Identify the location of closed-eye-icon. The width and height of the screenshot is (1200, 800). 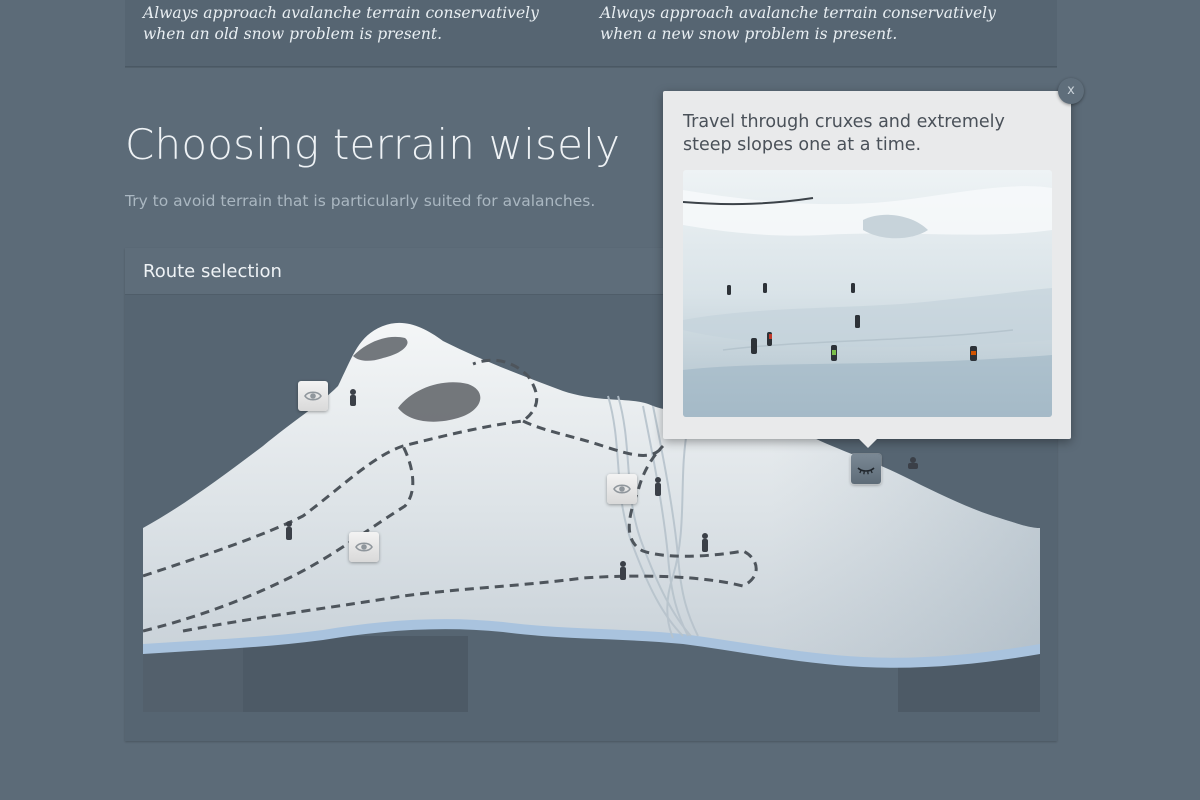
(866, 471).